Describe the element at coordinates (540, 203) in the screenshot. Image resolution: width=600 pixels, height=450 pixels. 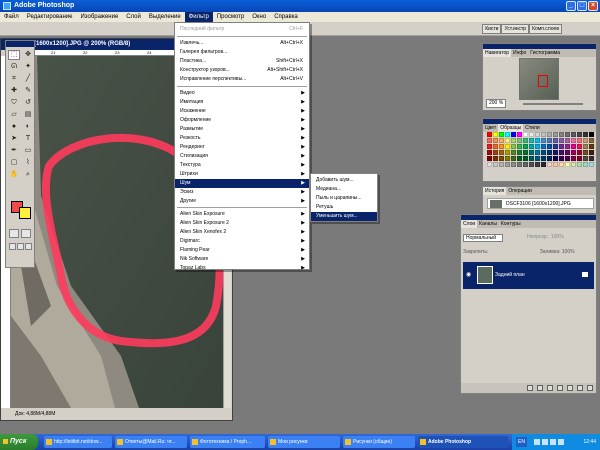
I see `history-snapshot: DSCF3106 [1600x1200].JPG` at that location.